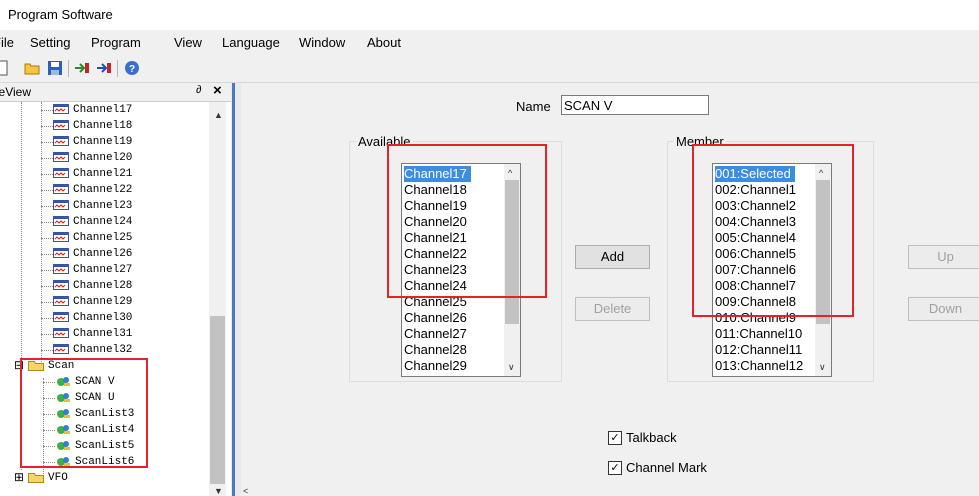  What do you see at coordinates (188, 42) in the screenshot?
I see `menu-view: View` at bounding box center [188, 42].